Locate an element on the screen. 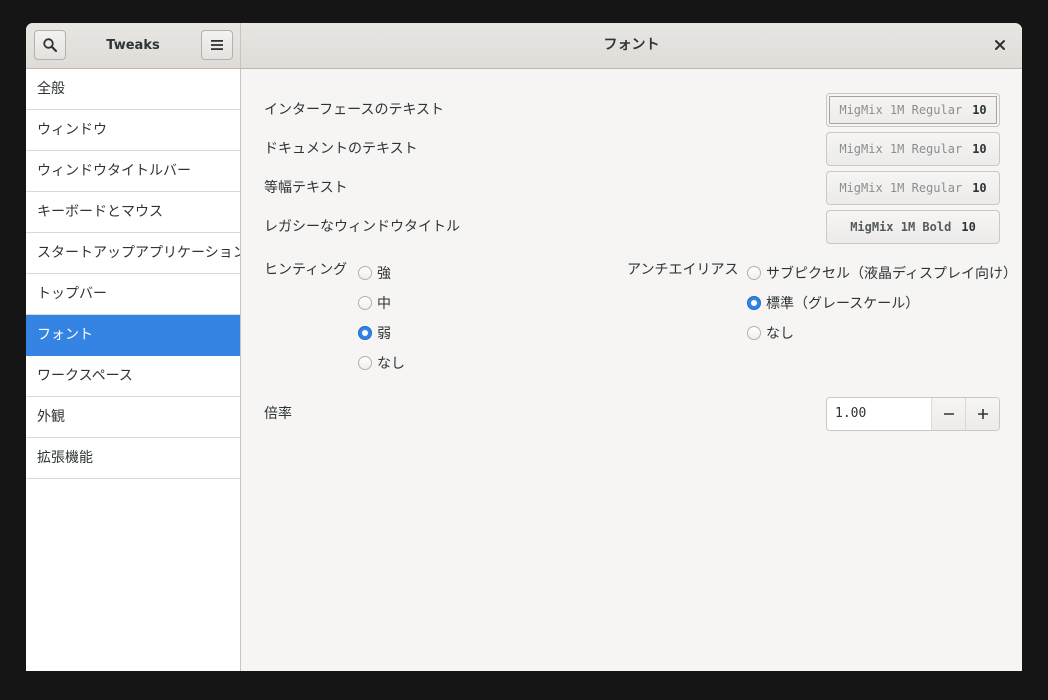 The image size is (1048, 700). hinting-slight-radio is located at coordinates (365, 333).